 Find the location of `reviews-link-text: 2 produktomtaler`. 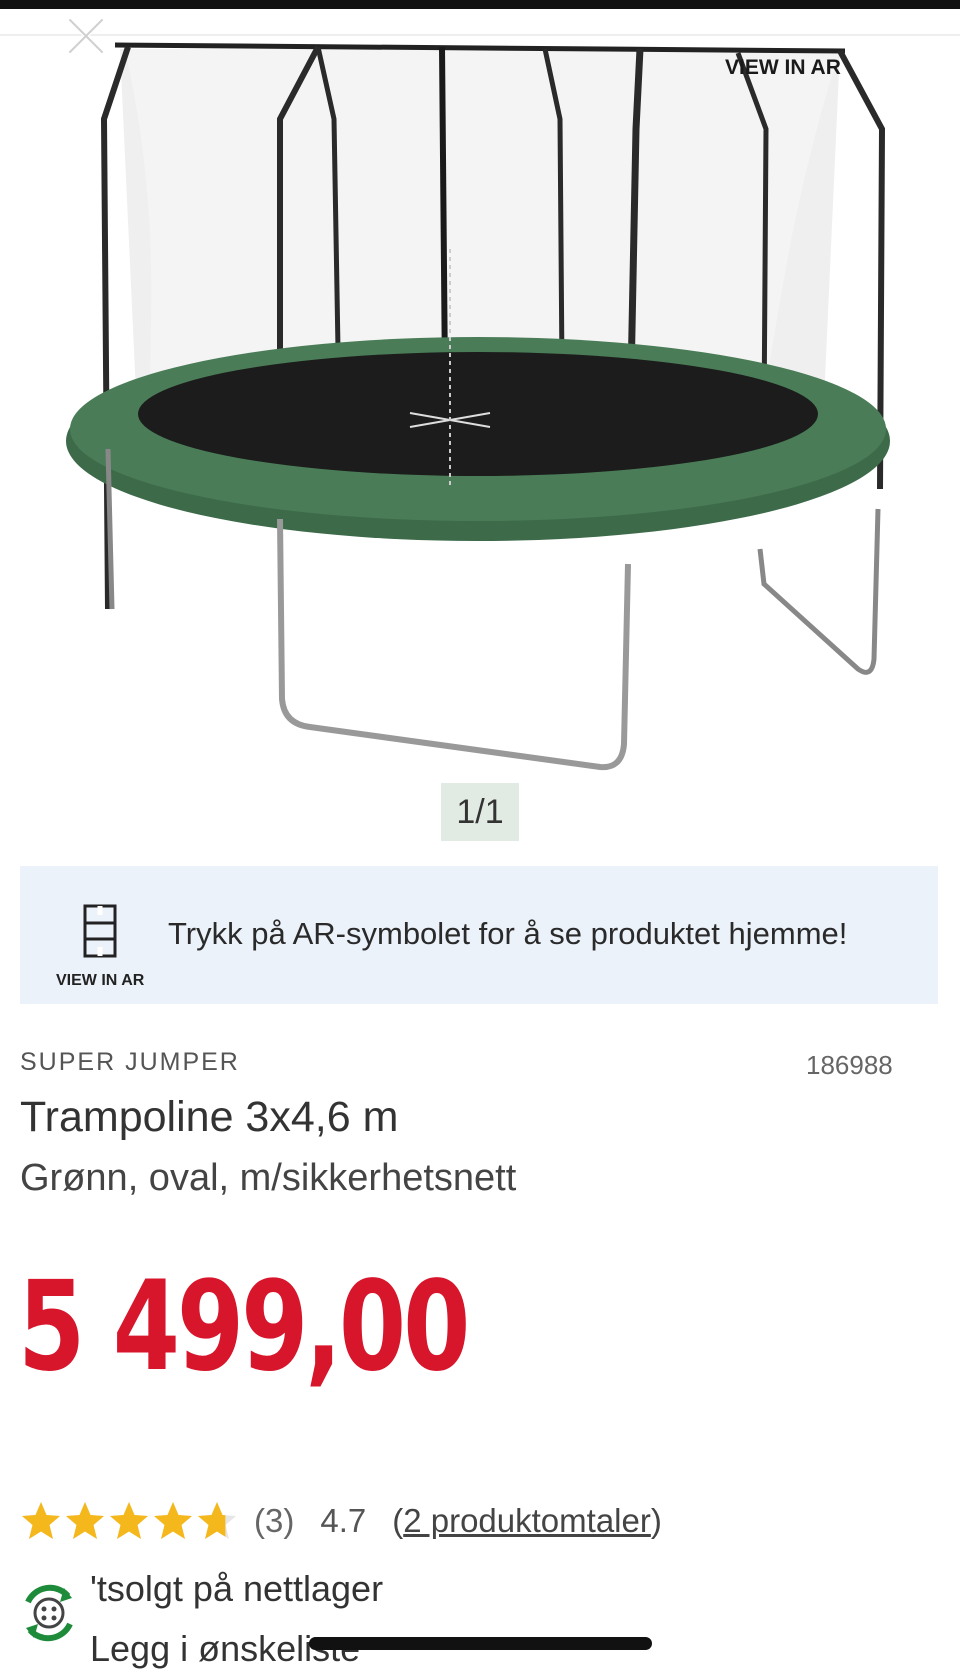

reviews-link-text: 2 produktomtaler is located at coordinates (527, 1520).